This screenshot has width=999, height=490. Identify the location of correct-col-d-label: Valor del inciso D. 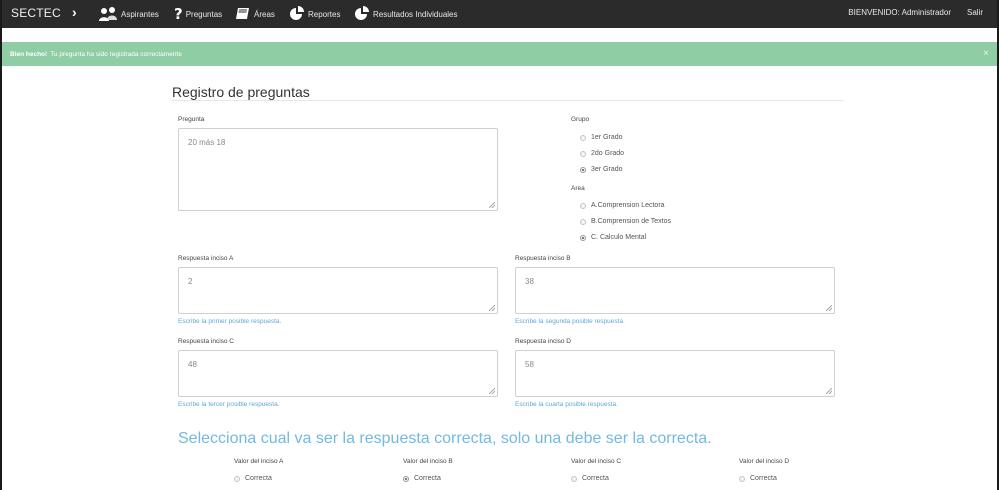
(764, 461).